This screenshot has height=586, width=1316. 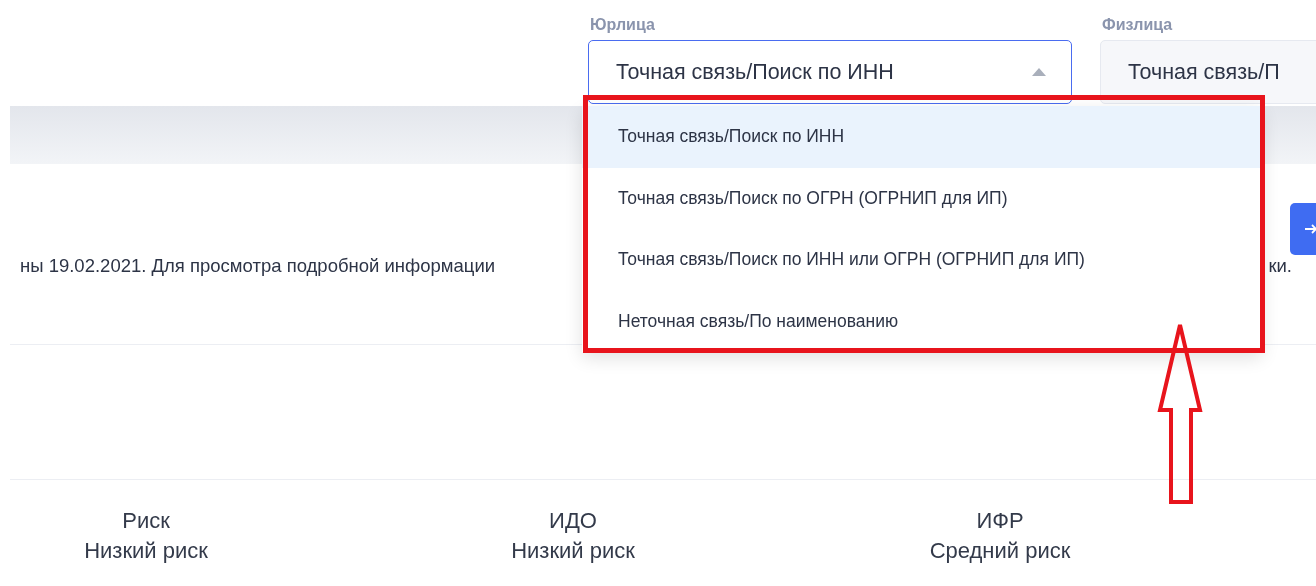 I want to click on metric-title: ИДО, so click(x=573, y=521).